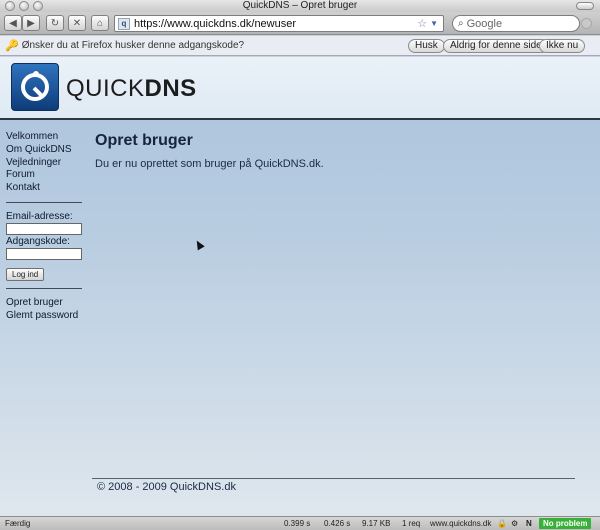 The image size is (600, 530). I want to click on email-field, so click(44, 228).